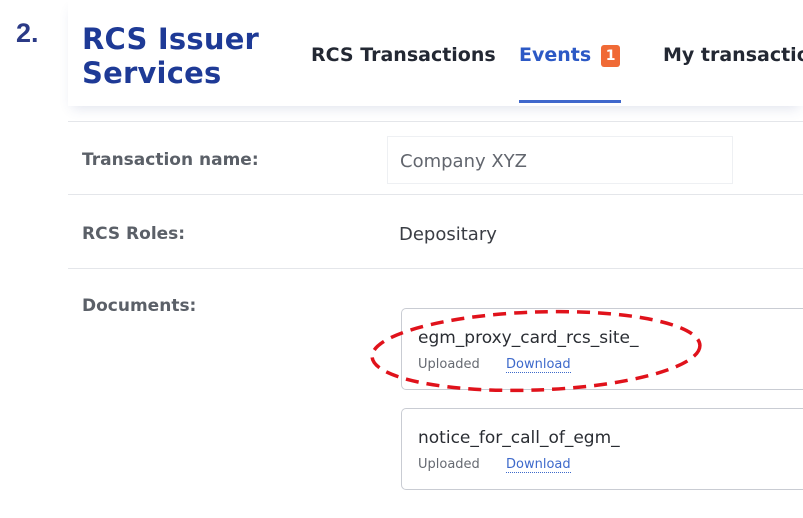 The height and width of the screenshot is (518, 803). I want to click on tab-label: RCS Transactions, so click(403, 55).